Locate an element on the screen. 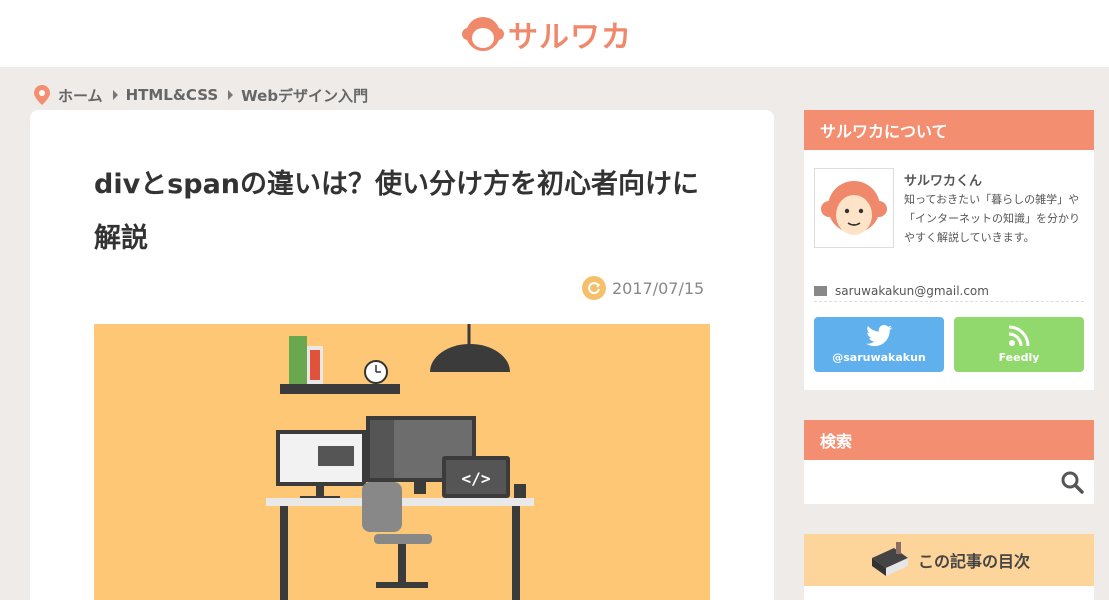  monkey-avatar-icon is located at coordinates (854, 208).